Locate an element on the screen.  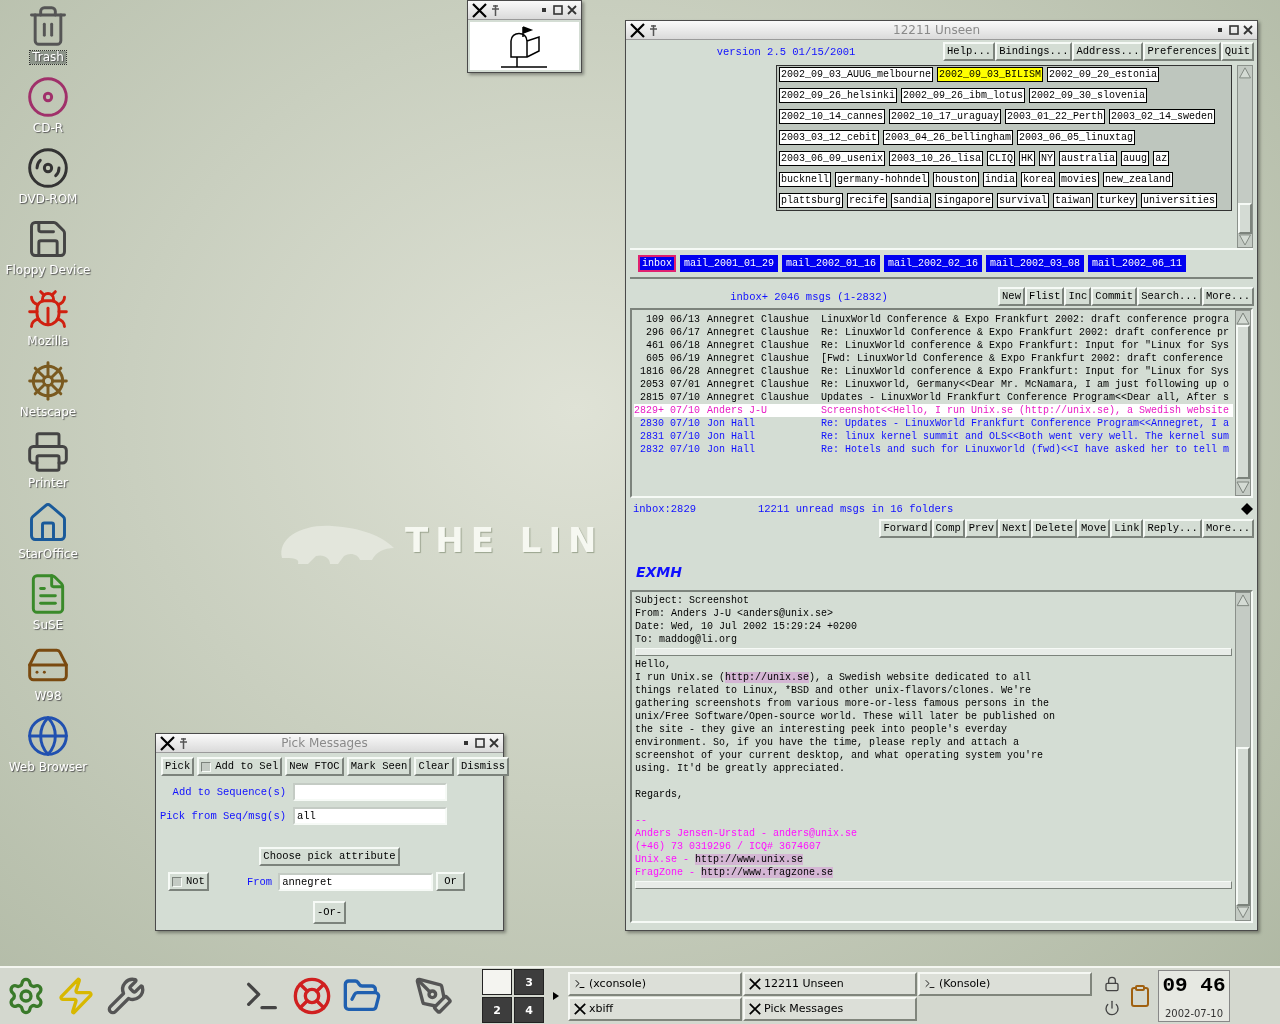
checkbox-button: Add to Sel is located at coordinates (240, 766).